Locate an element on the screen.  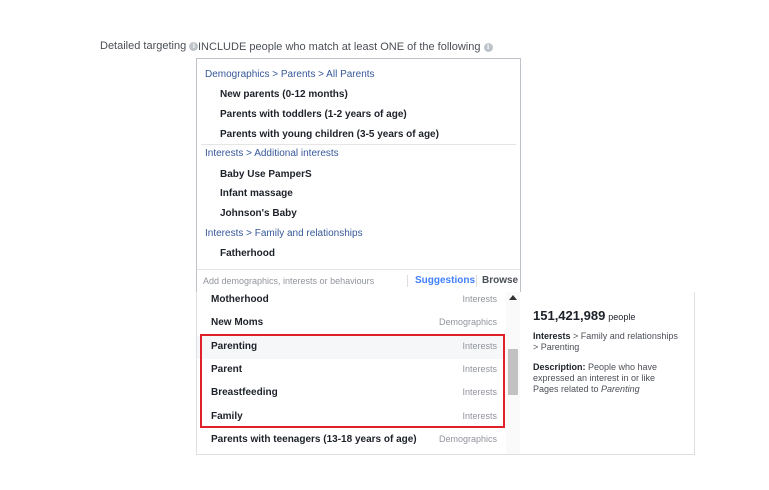
selected-item: Fatherhood is located at coordinates (247, 253).